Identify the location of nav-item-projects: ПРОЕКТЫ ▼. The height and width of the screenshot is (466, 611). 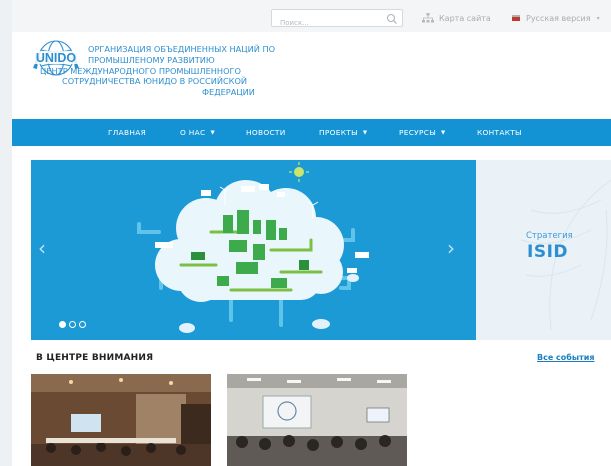
(343, 132).